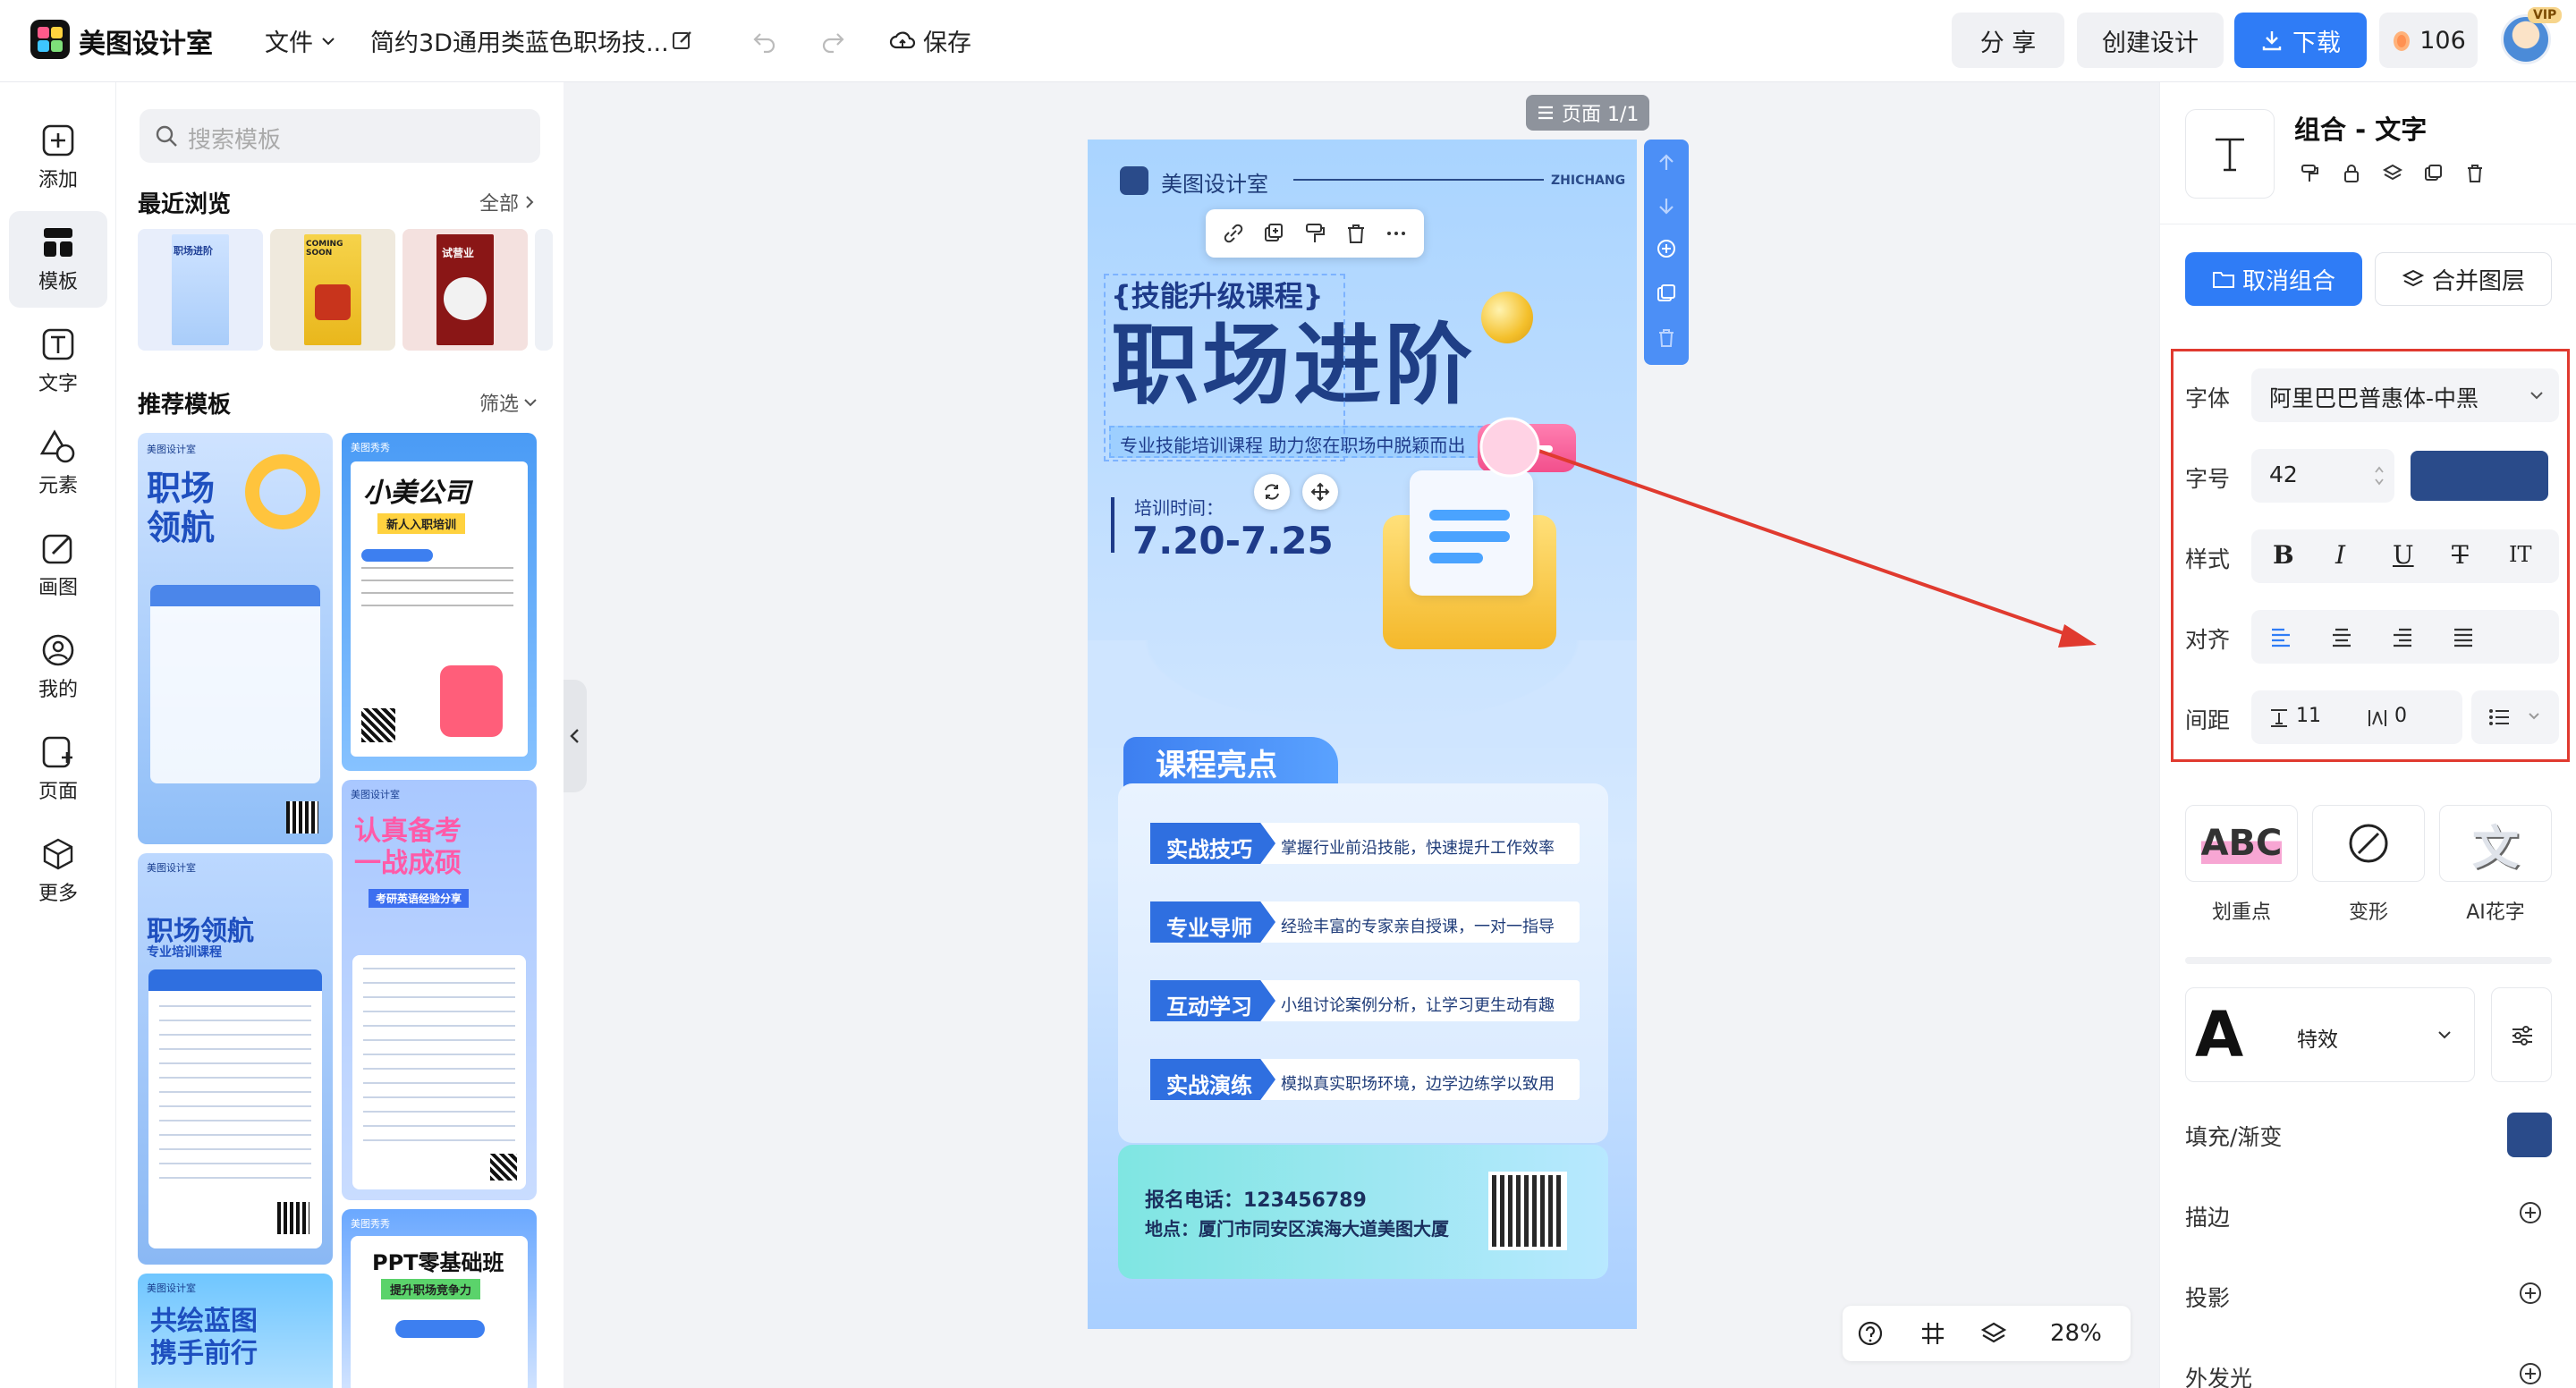 This screenshot has width=2576, height=1388. I want to click on rail-item-page: 页面, so click(58, 769).